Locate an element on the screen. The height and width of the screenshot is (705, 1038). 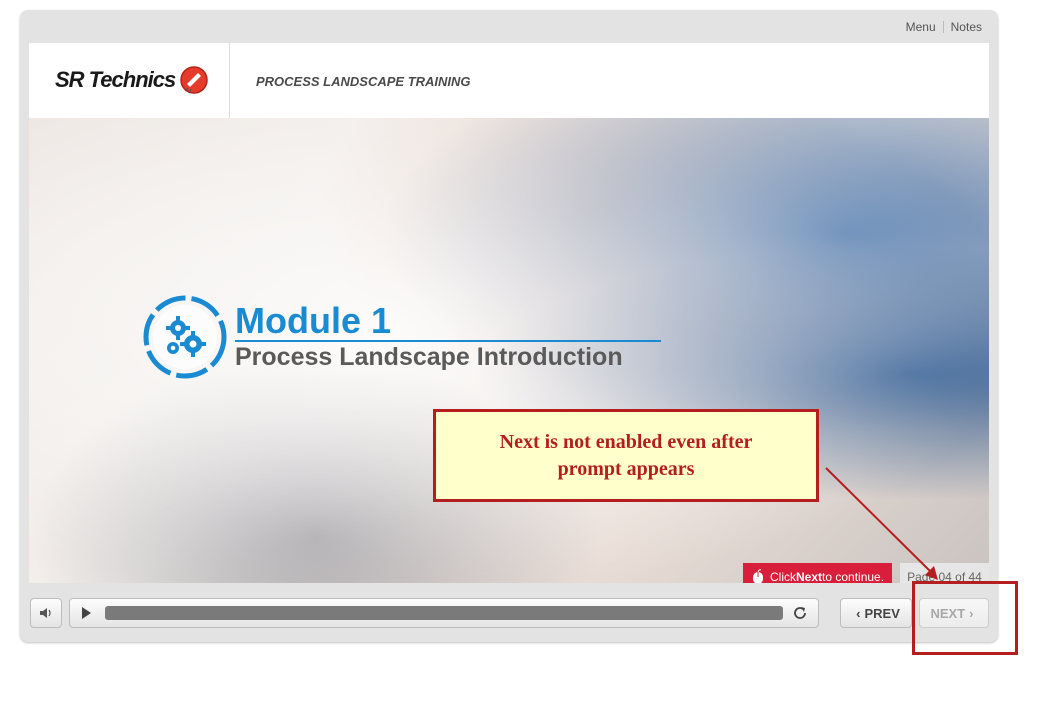
volume-icon is located at coordinates (45, 613).